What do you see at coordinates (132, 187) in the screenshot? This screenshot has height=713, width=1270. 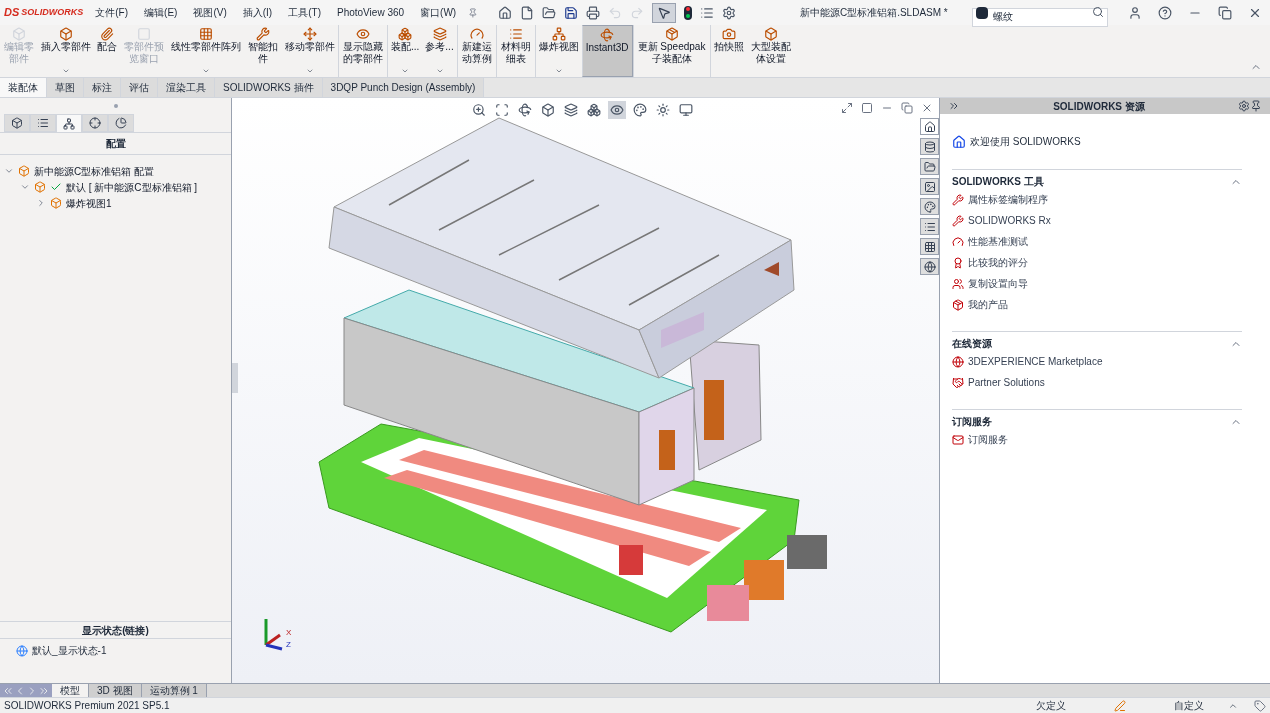 I see `tree-item: 默认 [ 新中能源C型标准铝箱 ]` at bounding box center [132, 187].